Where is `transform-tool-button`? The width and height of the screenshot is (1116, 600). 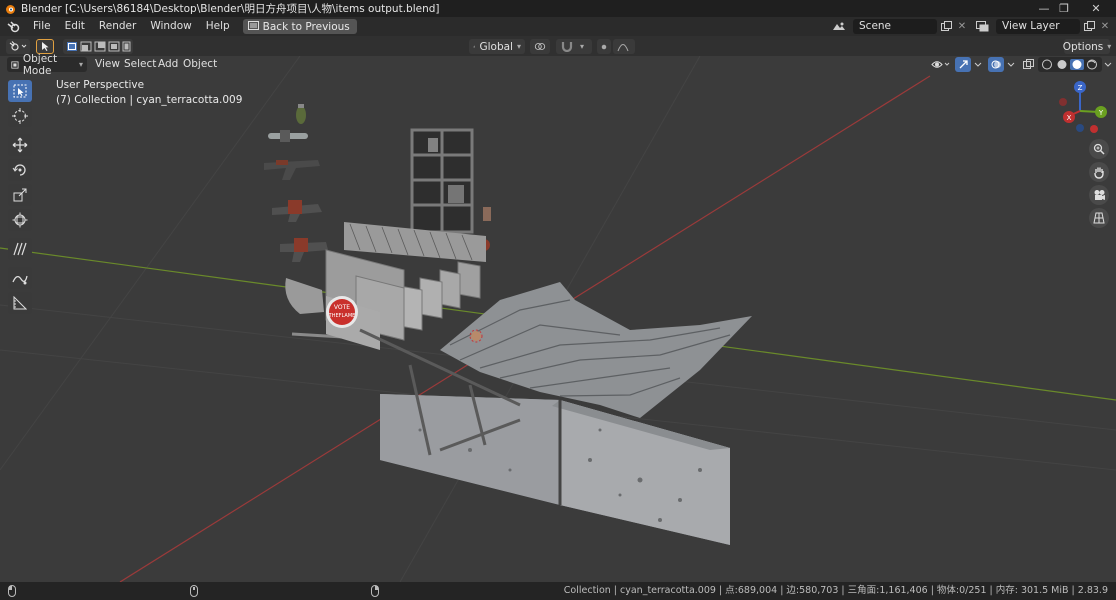 transform-tool-button is located at coordinates (20, 220).